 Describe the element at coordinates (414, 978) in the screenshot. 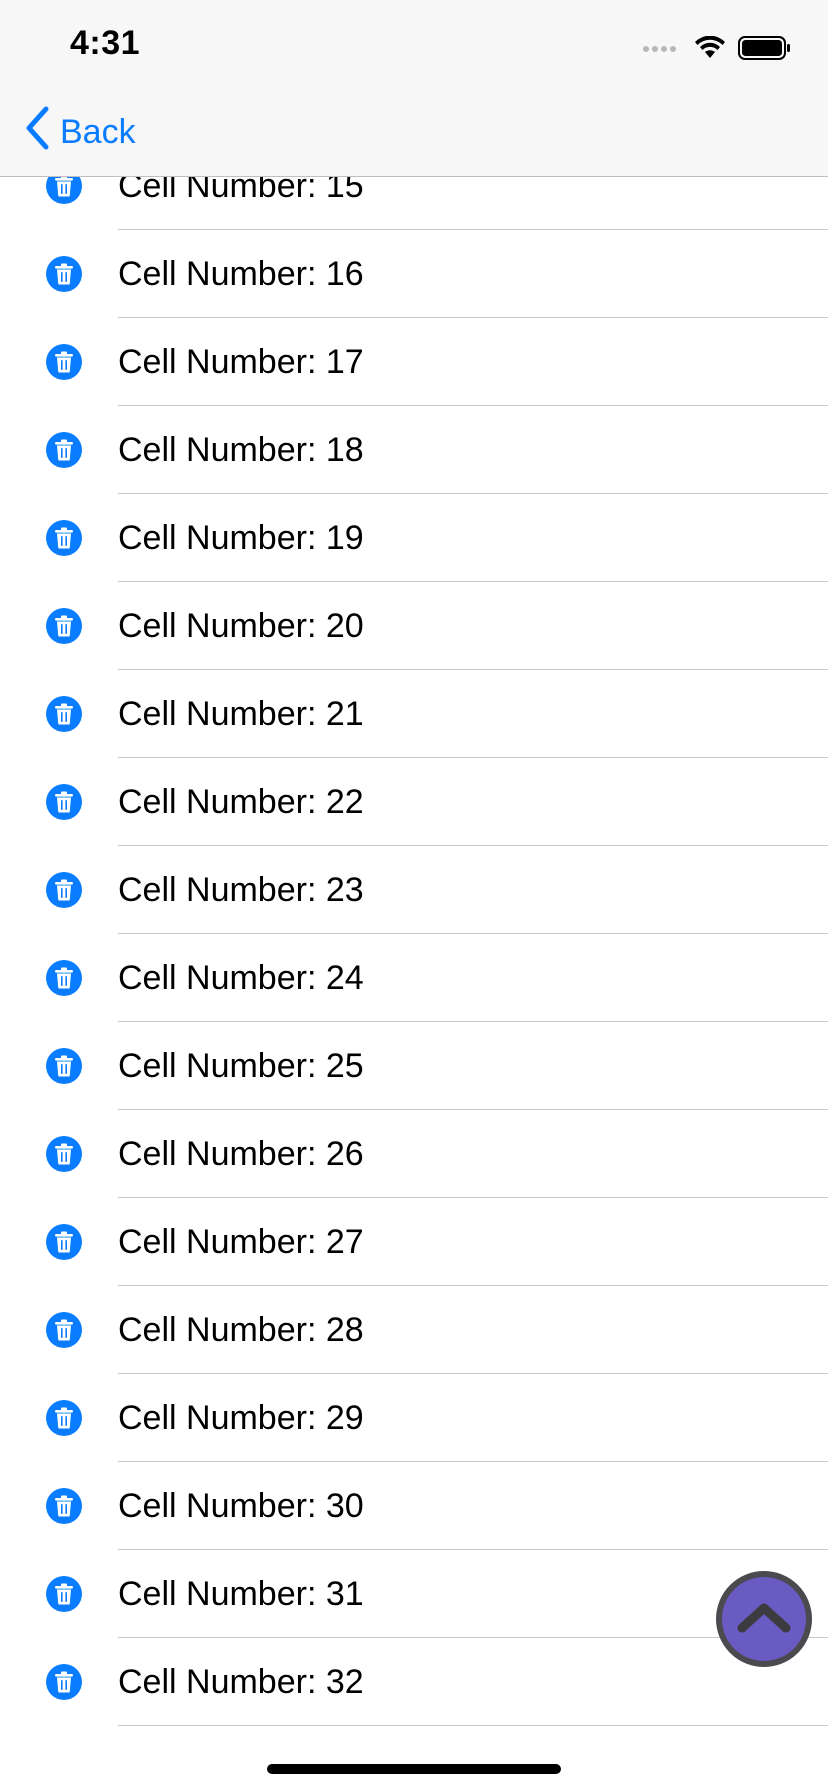

I see `list-item: Cell Number: 24` at that location.